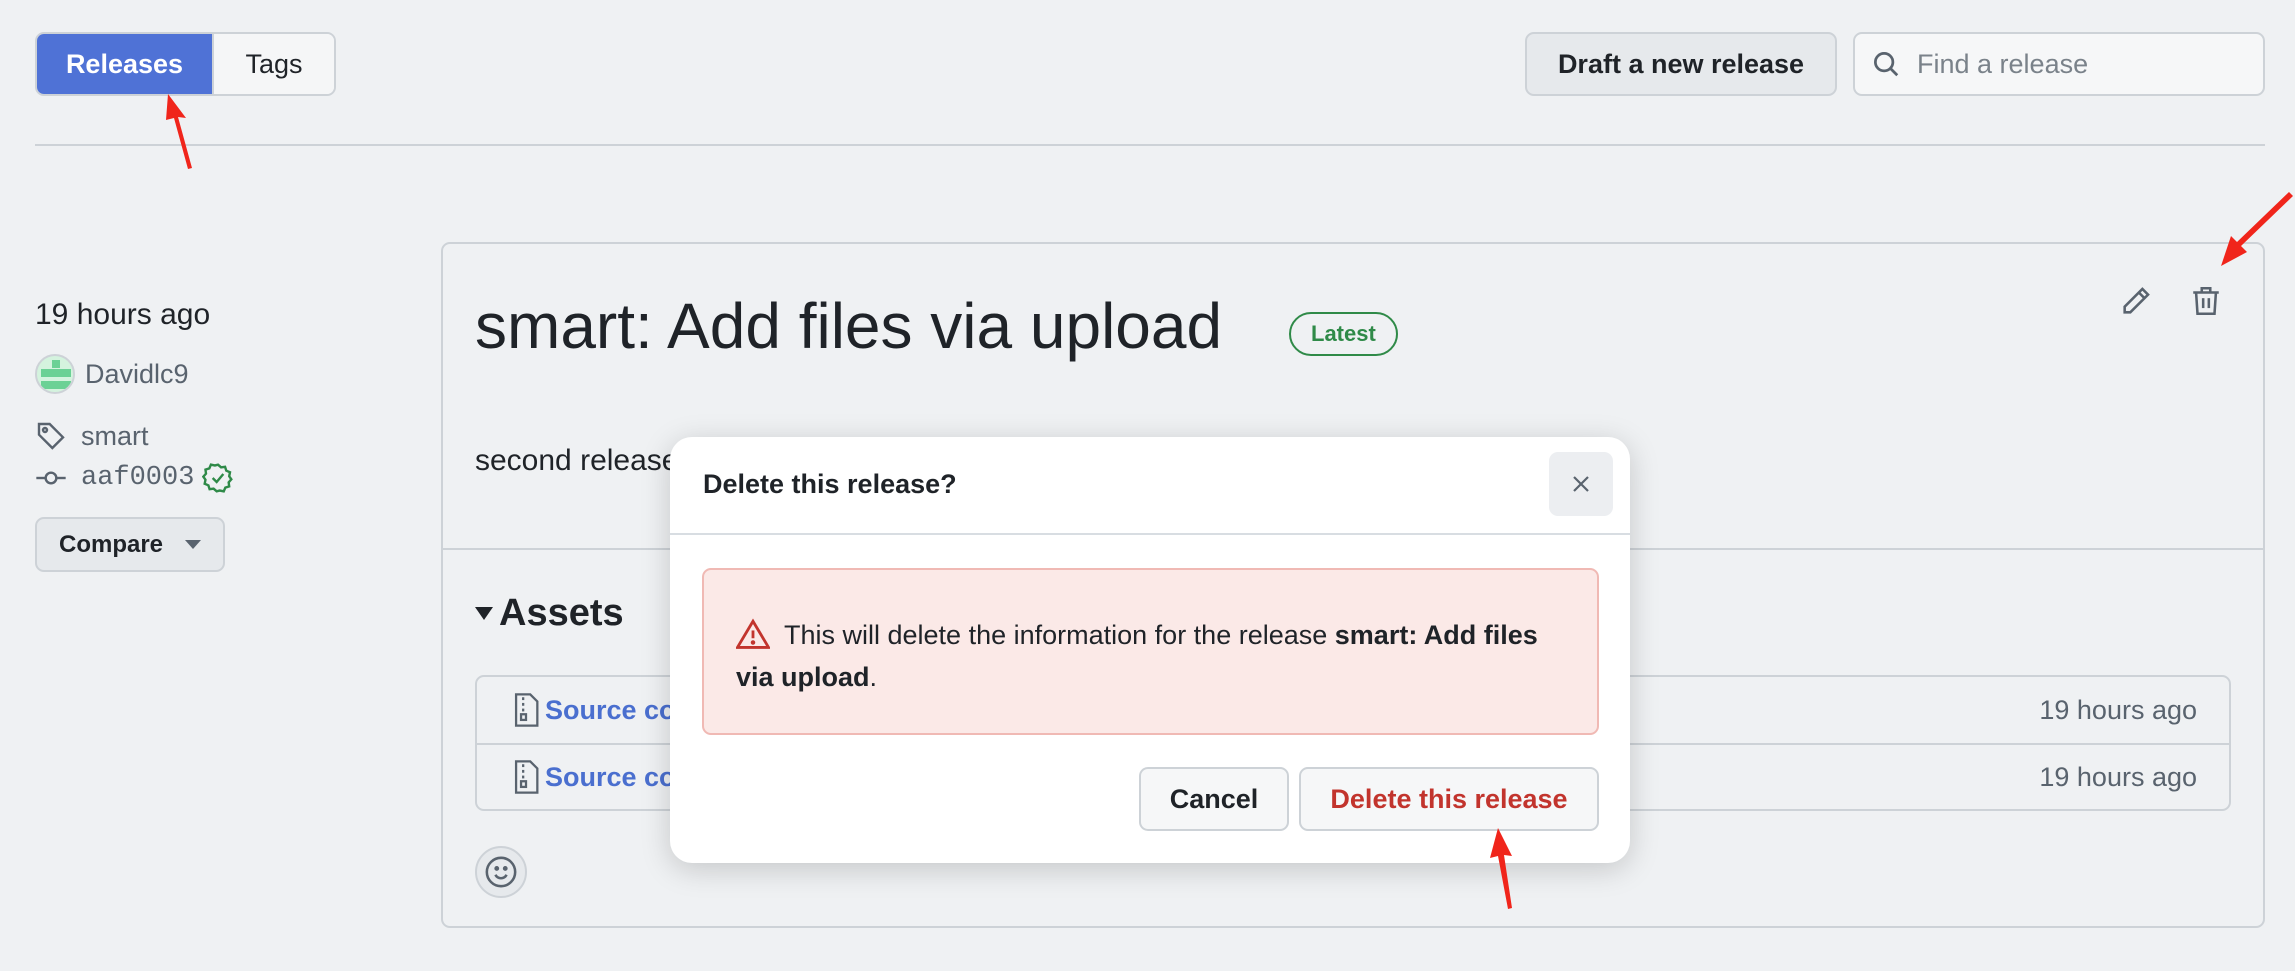 The height and width of the screenshot is (971, 2295). I want to click on release-tag-toggle: Releases Tags, so click(185, 64).